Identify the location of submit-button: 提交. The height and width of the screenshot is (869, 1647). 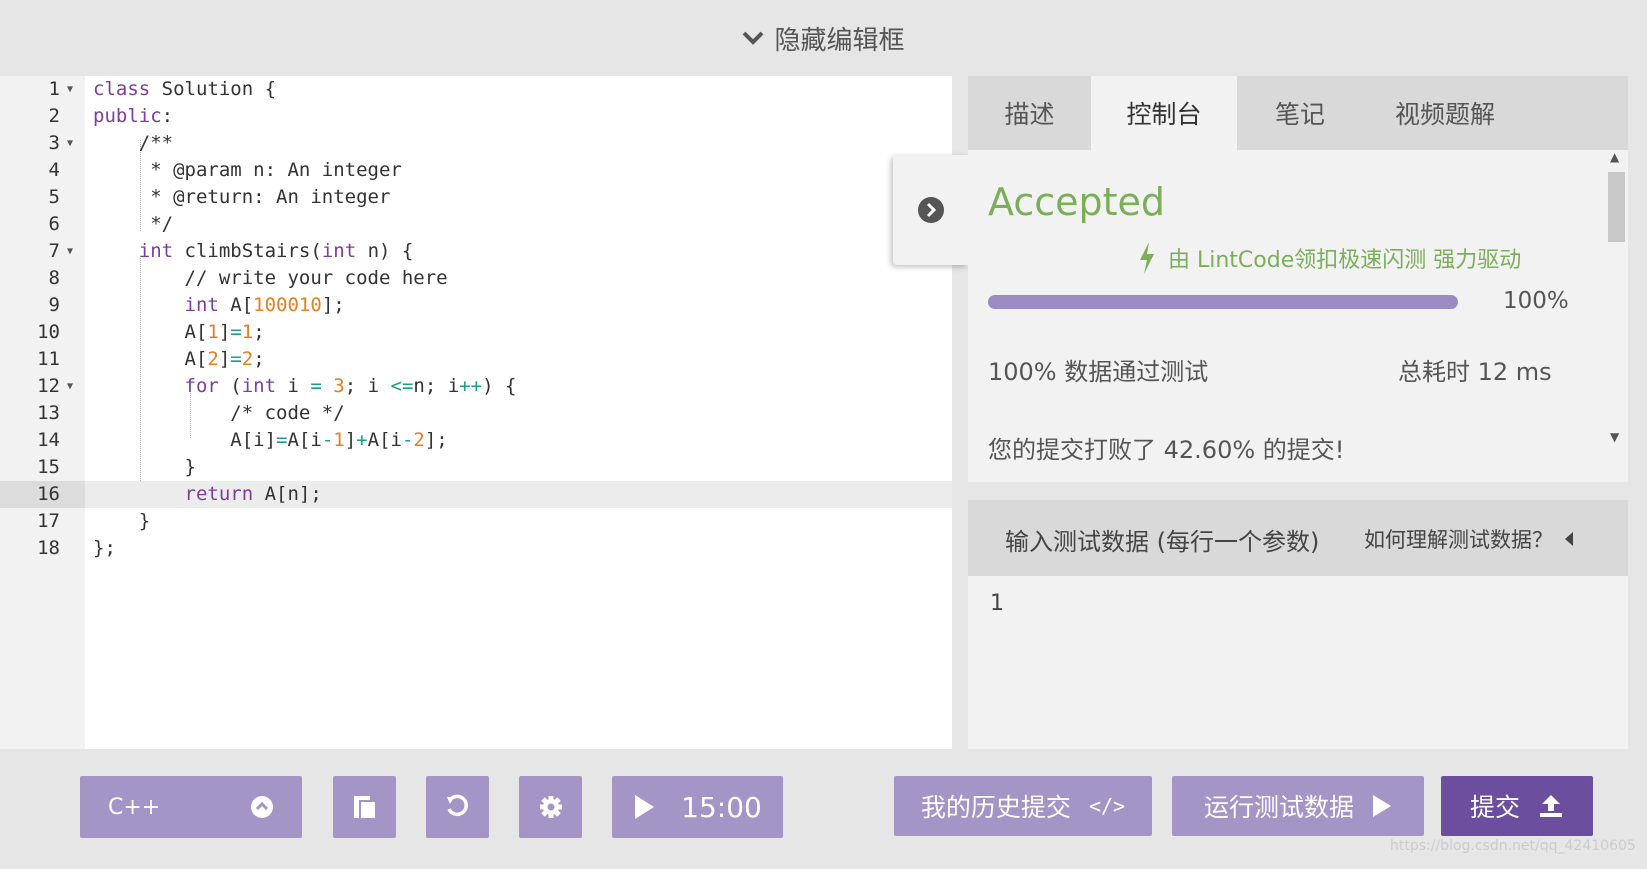
(1517, 806).